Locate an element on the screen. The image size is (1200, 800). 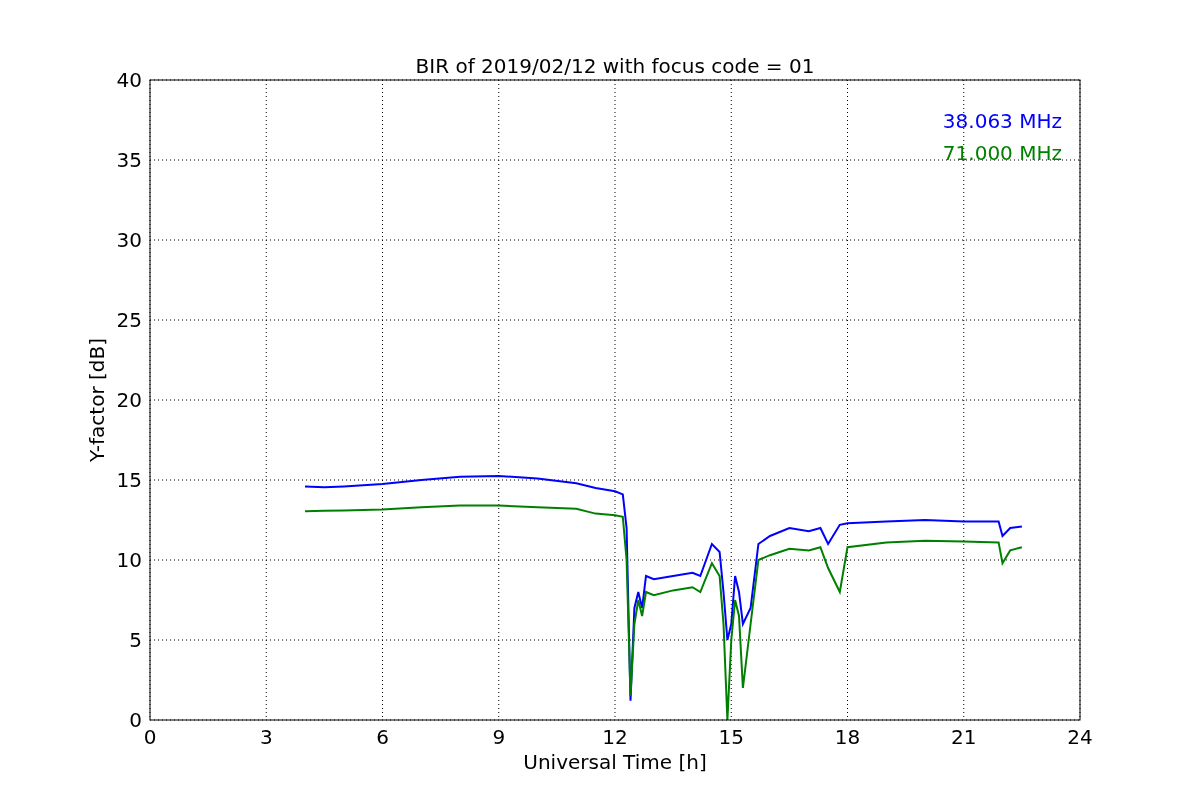
y-tick-label: 5 is located at coordinates (135, 640).